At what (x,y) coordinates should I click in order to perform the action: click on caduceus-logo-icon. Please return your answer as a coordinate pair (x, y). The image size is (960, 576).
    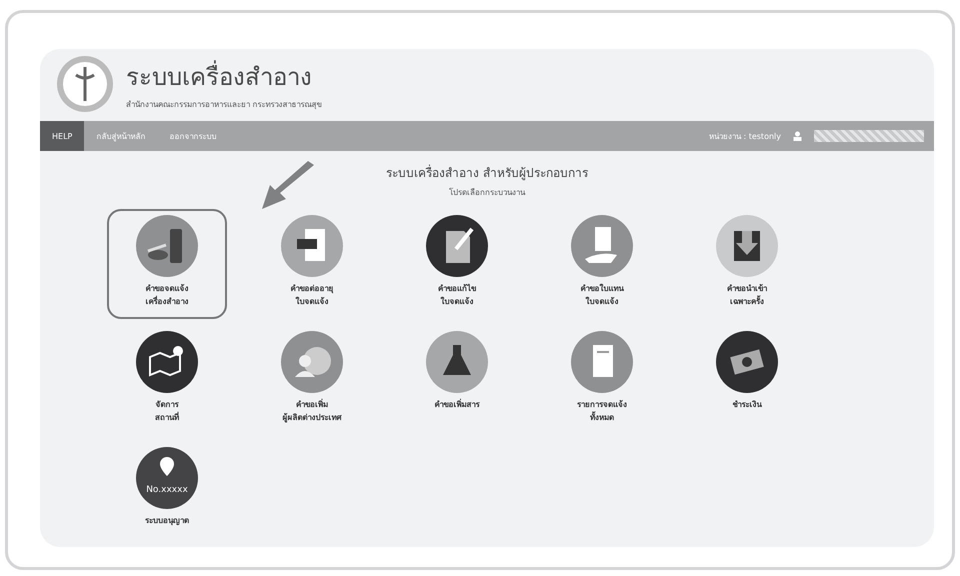
    Looking at the image, I should click on (85, 84).